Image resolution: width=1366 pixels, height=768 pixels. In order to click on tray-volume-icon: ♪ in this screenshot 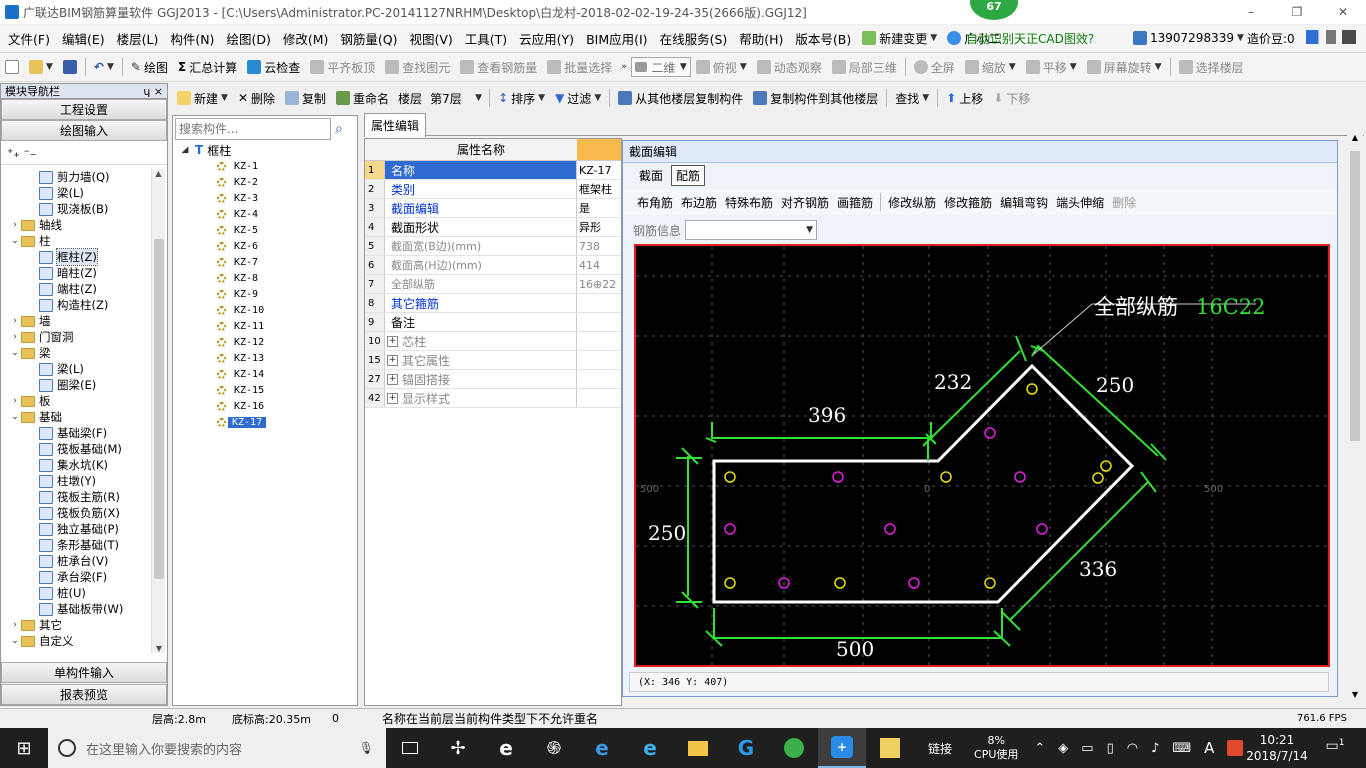, I will do `click(1155, 748)`.